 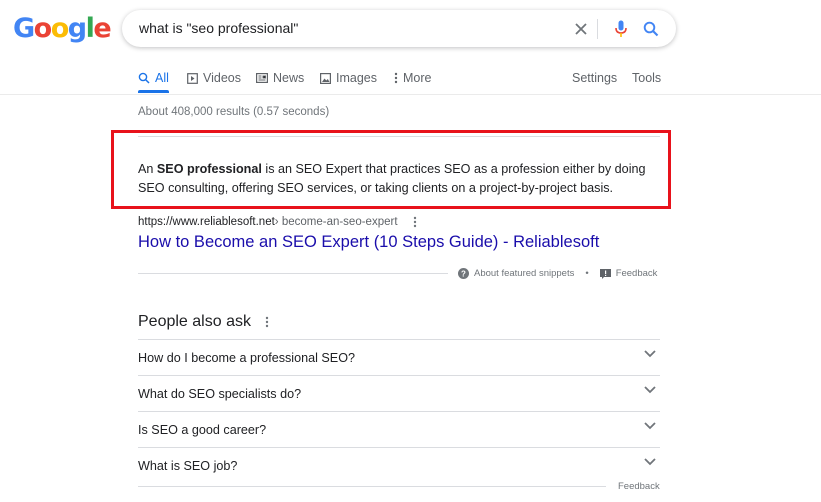 What do you see at coordinates (194, 321) in the screenshot?
I see `paa-title-text: People also ask` at bounding box center [194, 321].